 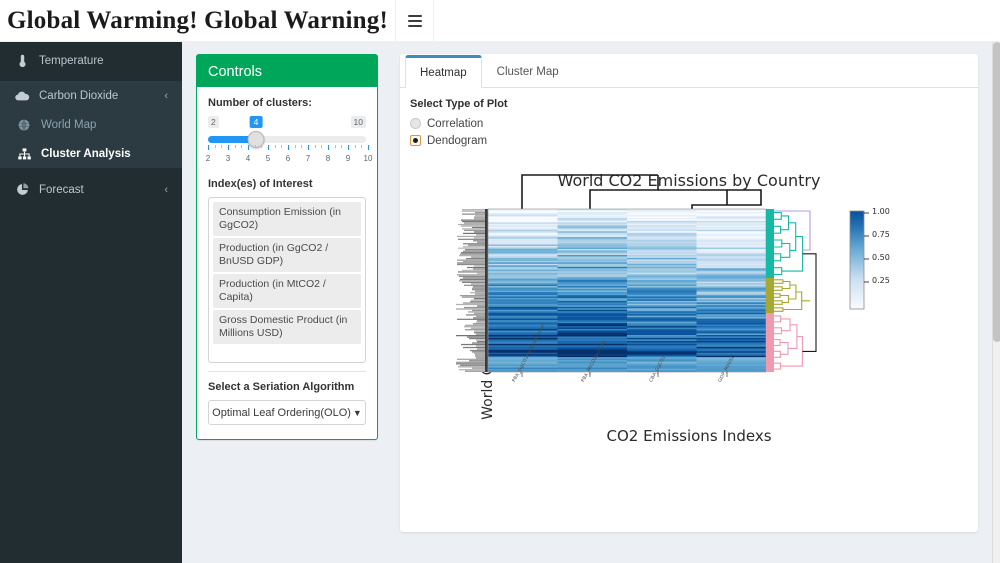 I want to click on list-item: Production (in MtCO2 / Capita), so click(x=287, y=291).